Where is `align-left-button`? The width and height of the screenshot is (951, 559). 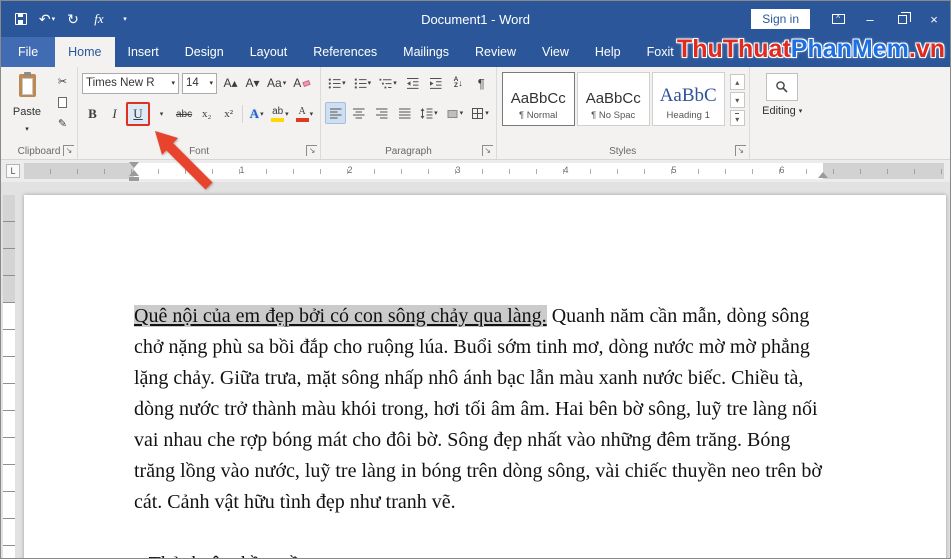 align-left-button is located at coordinates (336, 113).